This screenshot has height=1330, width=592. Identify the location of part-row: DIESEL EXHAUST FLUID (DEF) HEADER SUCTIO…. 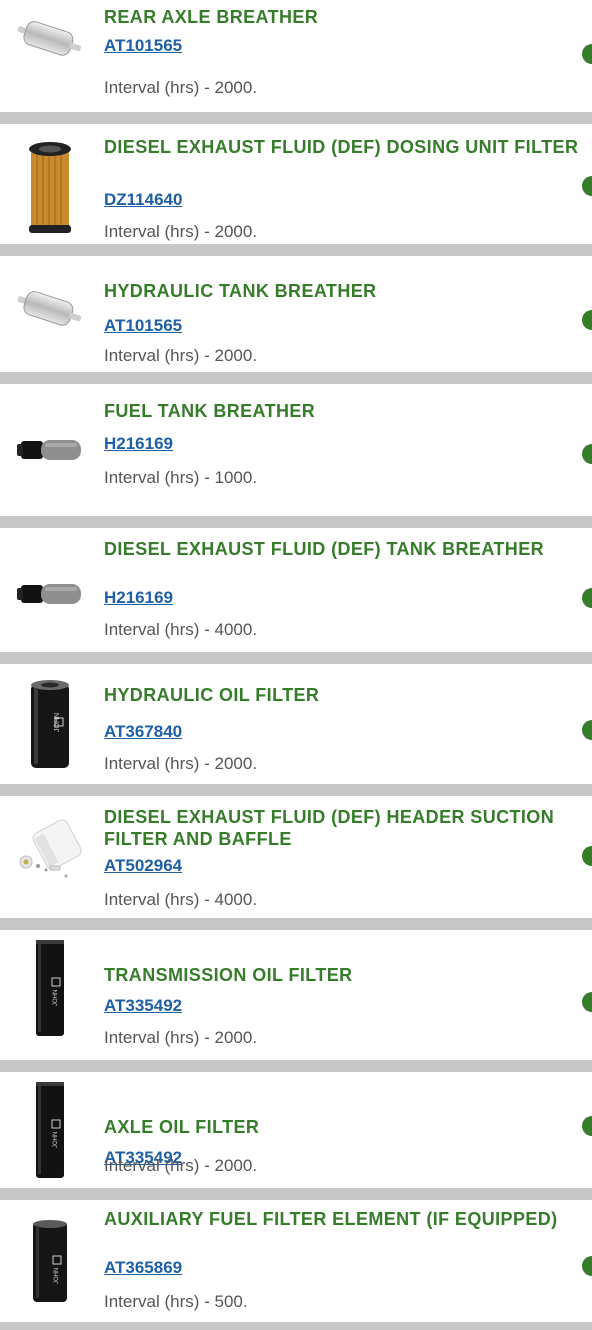
(296, 857).